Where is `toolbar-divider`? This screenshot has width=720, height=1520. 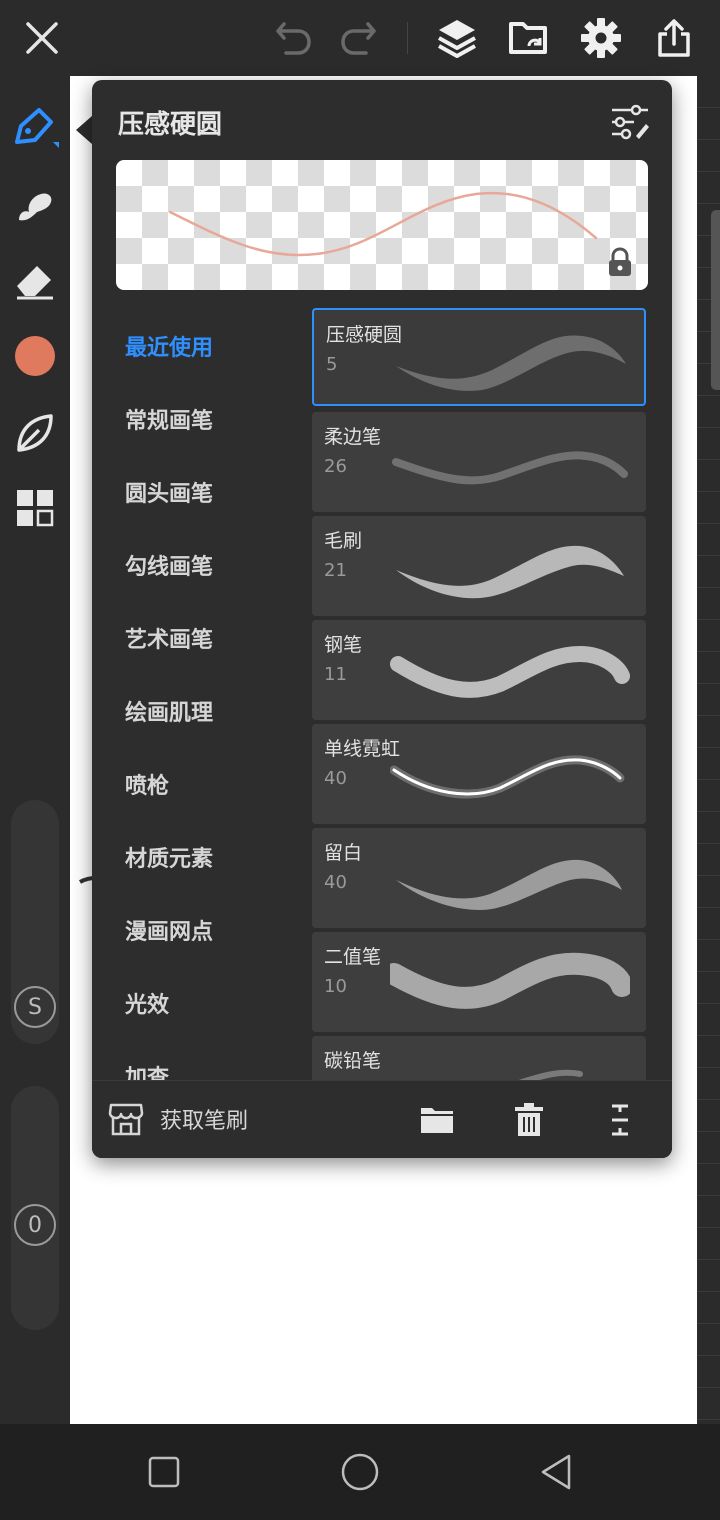
toolbar-divider is located at coordinates (407, 38).